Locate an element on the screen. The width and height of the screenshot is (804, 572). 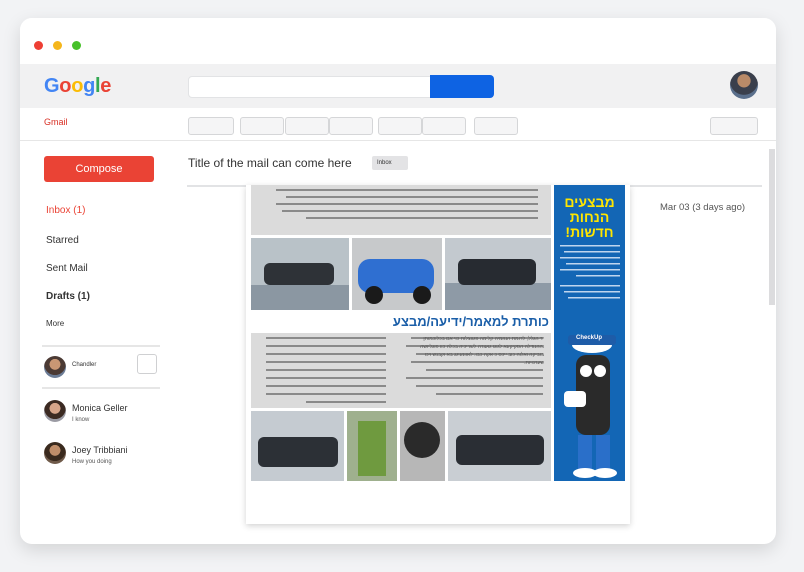
promo-title-line: מבצעים is located at coordinates (589, 202).